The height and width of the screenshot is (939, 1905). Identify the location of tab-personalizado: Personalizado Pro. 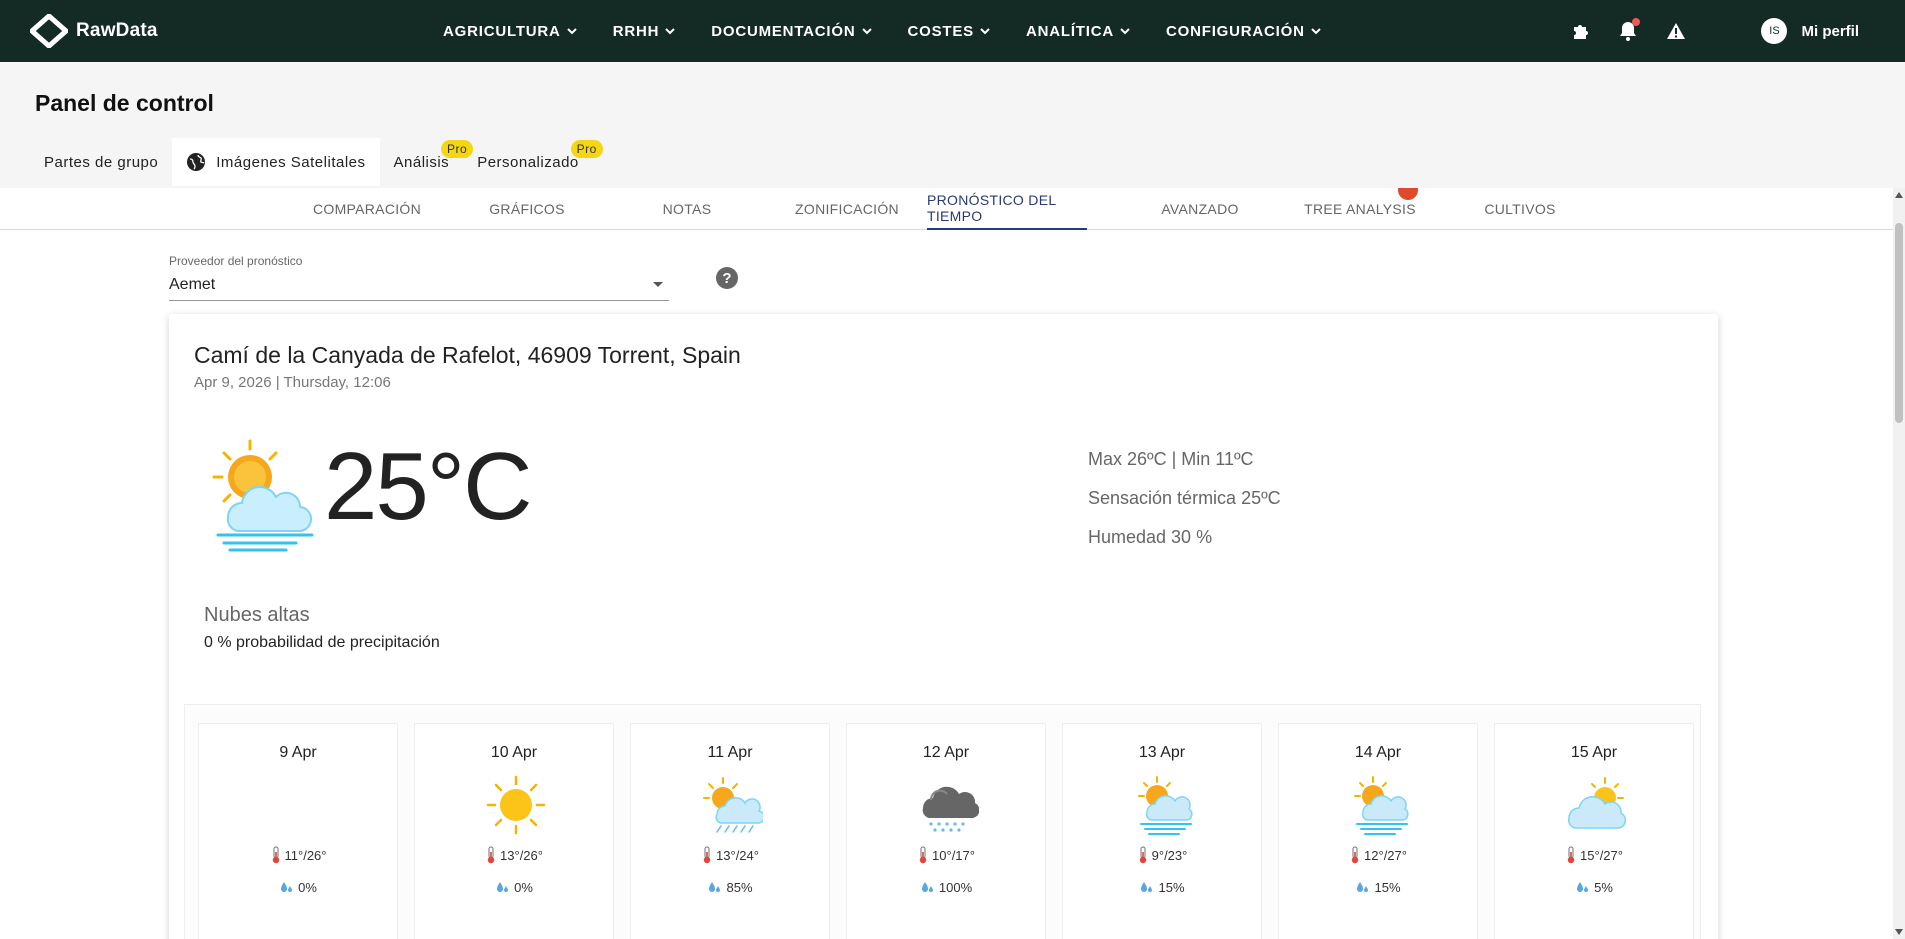
(533, 162).